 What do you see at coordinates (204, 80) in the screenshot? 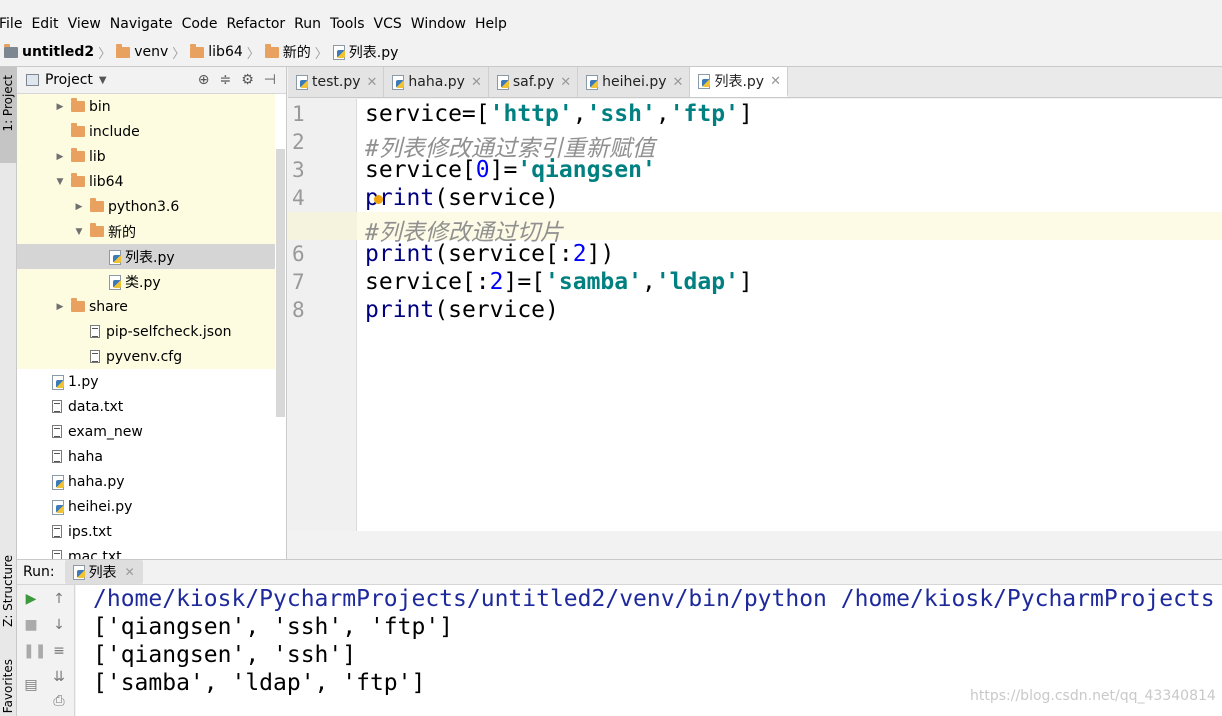
I see `locate-icon: ⊕` at bounding box center [204, 80].